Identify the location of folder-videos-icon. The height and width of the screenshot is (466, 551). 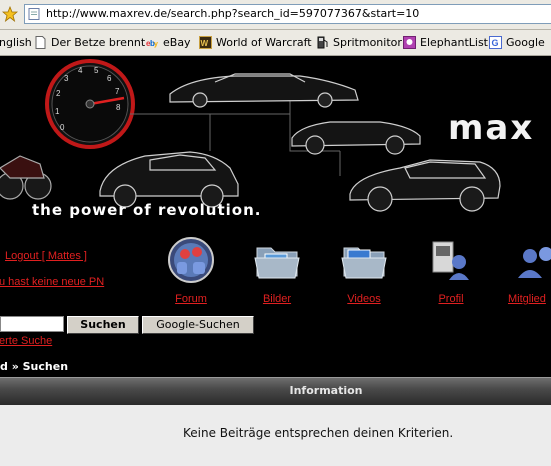
(364, 263).